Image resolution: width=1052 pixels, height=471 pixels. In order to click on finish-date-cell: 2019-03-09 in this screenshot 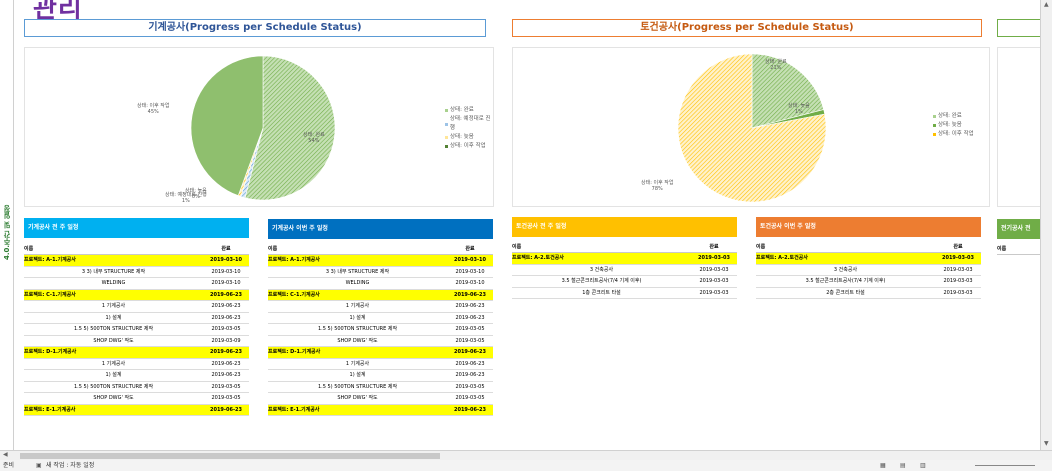, I will do `click(226, 341)`.